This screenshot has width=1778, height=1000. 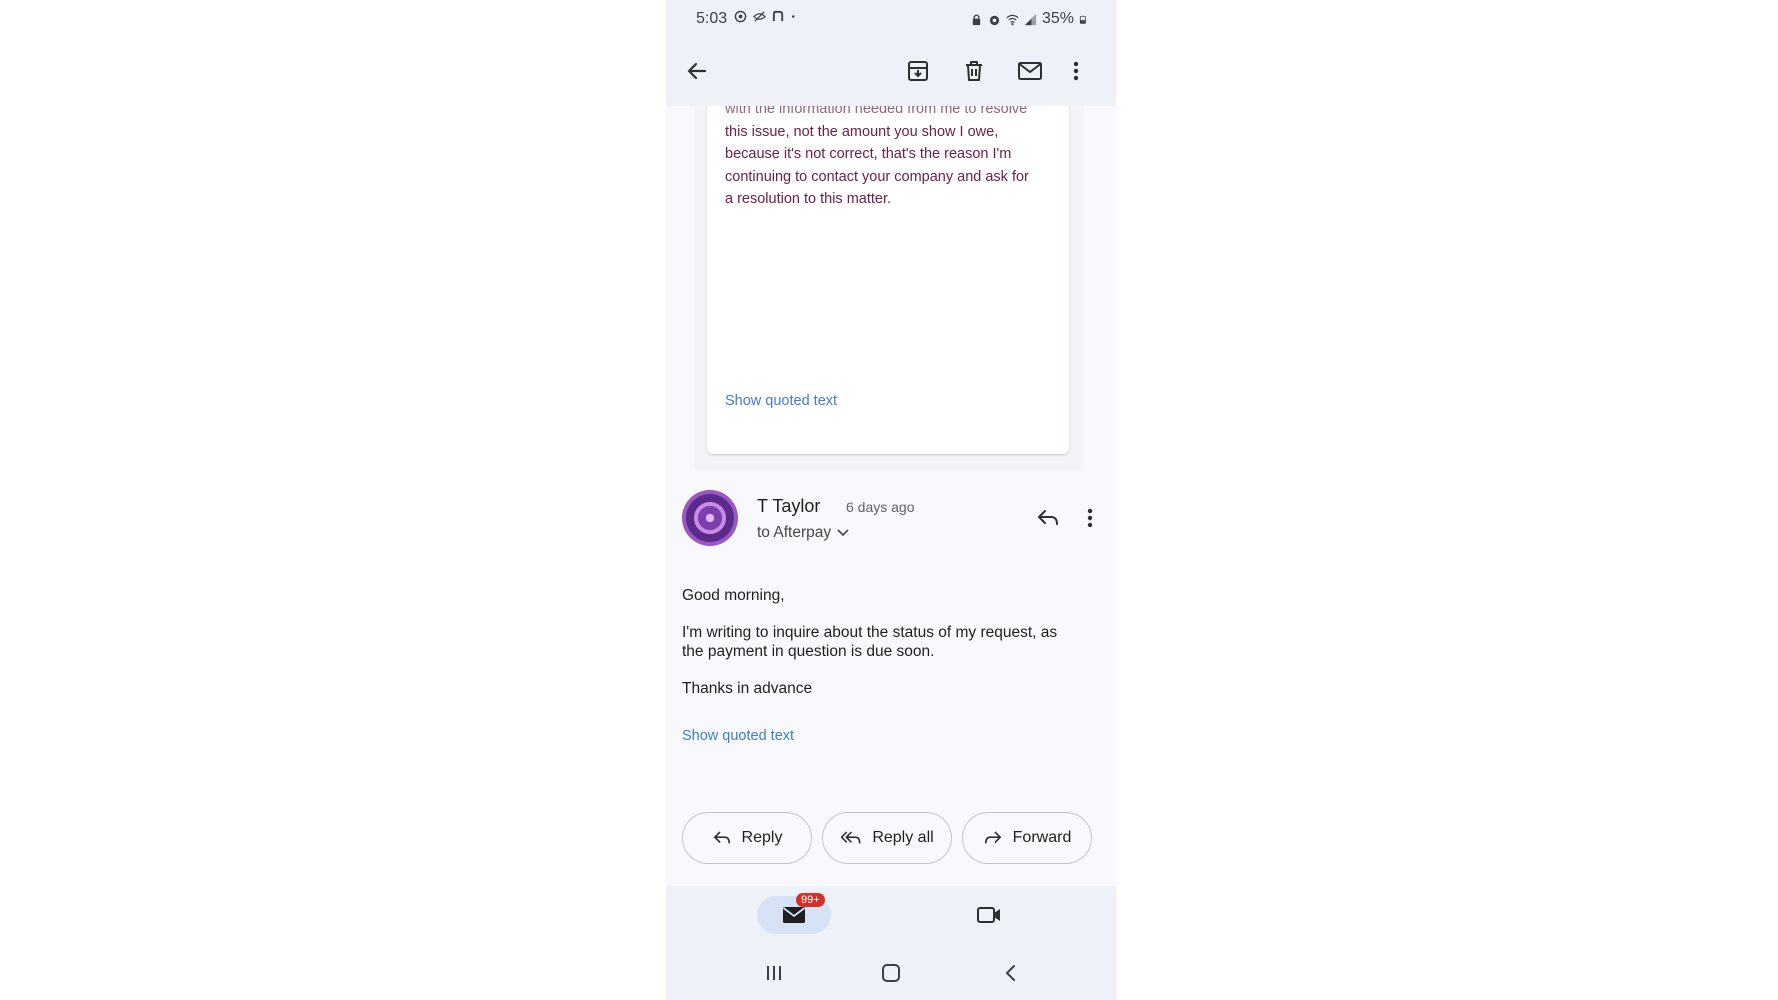 I want to click on signal-icon, so click(x=1030, y=19).